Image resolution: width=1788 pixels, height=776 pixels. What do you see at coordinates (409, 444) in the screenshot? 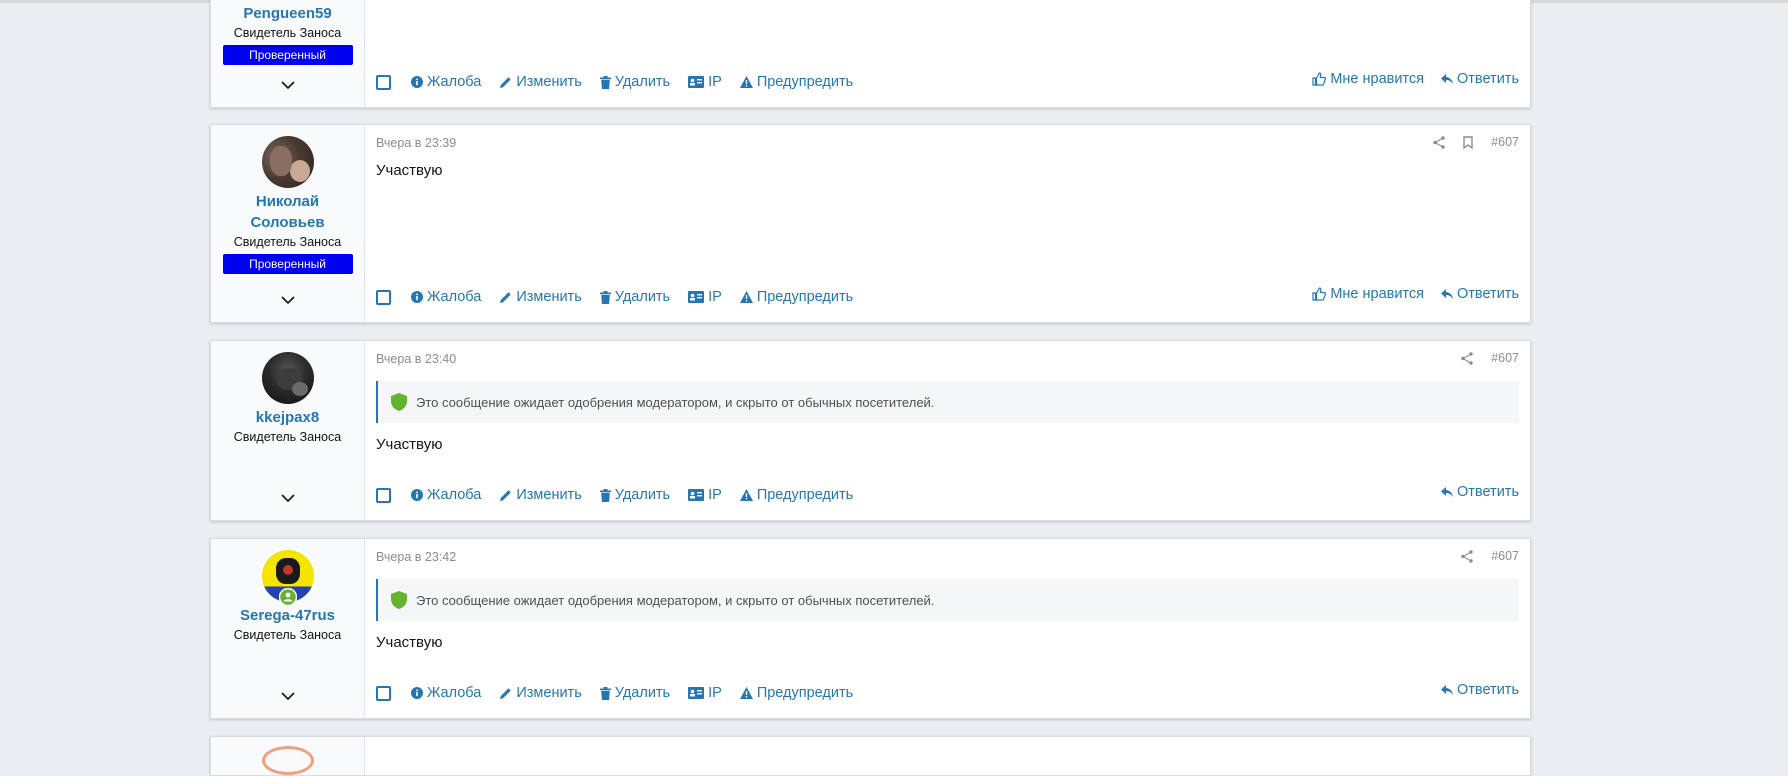
I see `post-body: Участвую` at bounding box center [409, 444].